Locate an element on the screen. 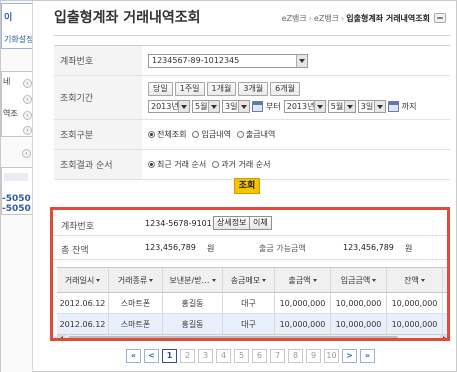 This screenshot has height=372, width=457. to-month-select: 5월 is located at coordinates (341, 106).